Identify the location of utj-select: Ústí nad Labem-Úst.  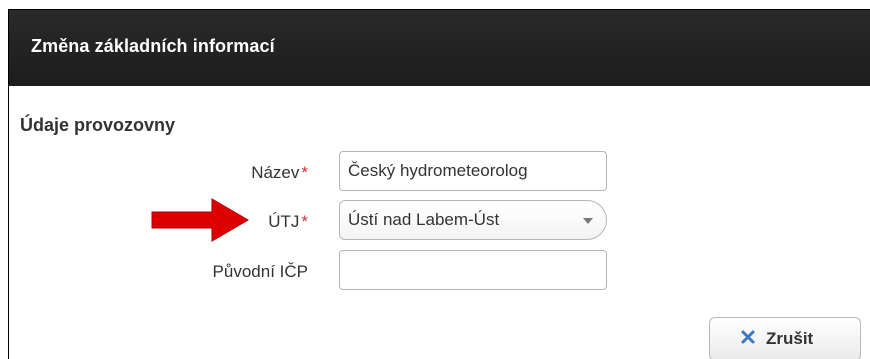
(473, 220).